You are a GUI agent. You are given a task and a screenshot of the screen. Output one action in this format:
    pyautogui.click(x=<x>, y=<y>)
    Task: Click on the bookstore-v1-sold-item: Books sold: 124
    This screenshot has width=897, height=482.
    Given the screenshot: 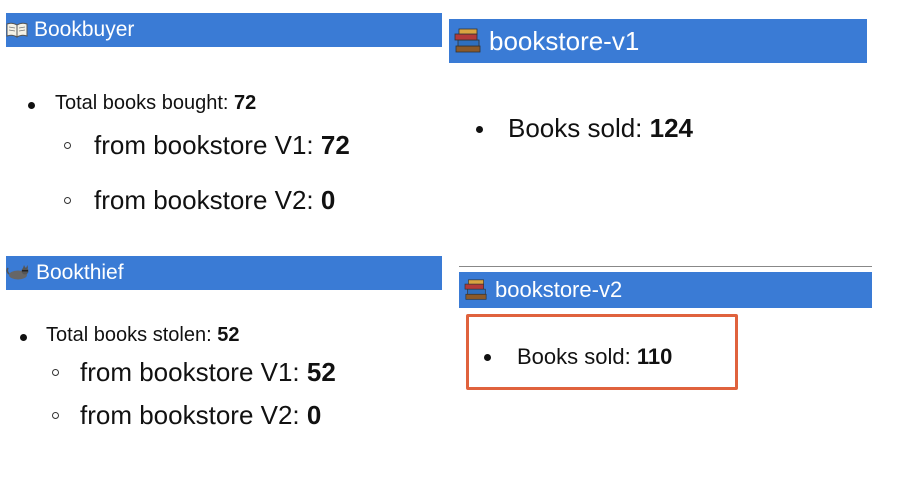 What is the action you would take?
    pyautogui.click(x=584, y=128)
    